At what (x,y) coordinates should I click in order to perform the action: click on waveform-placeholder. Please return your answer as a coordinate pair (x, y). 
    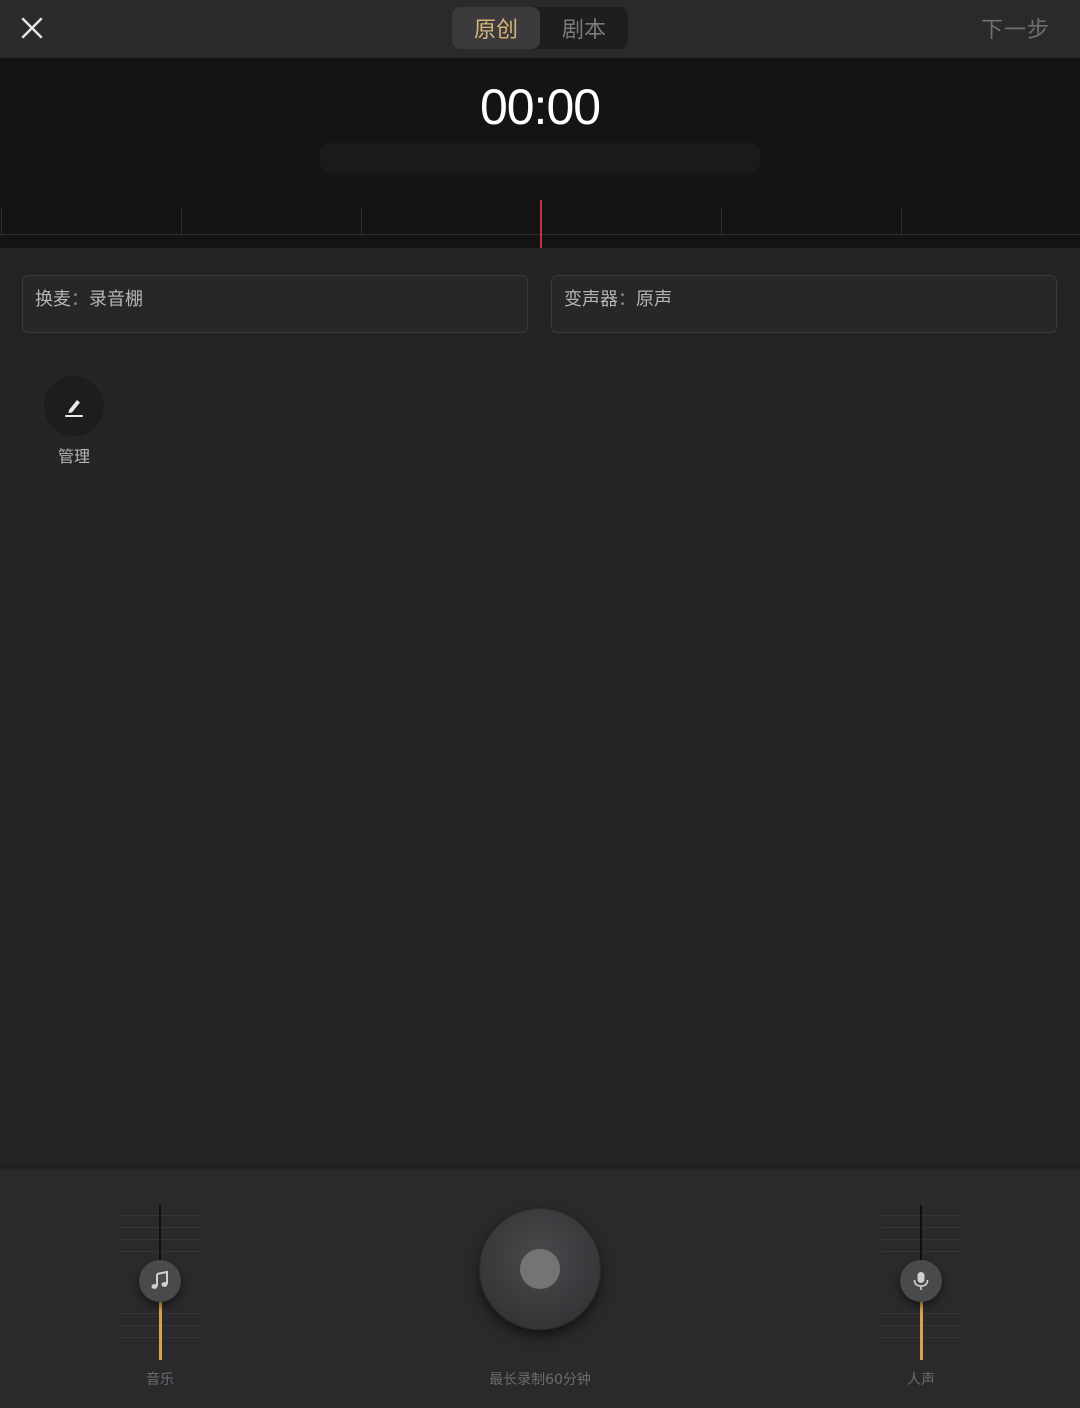
    Looking at the image, I should click on (540, 158).